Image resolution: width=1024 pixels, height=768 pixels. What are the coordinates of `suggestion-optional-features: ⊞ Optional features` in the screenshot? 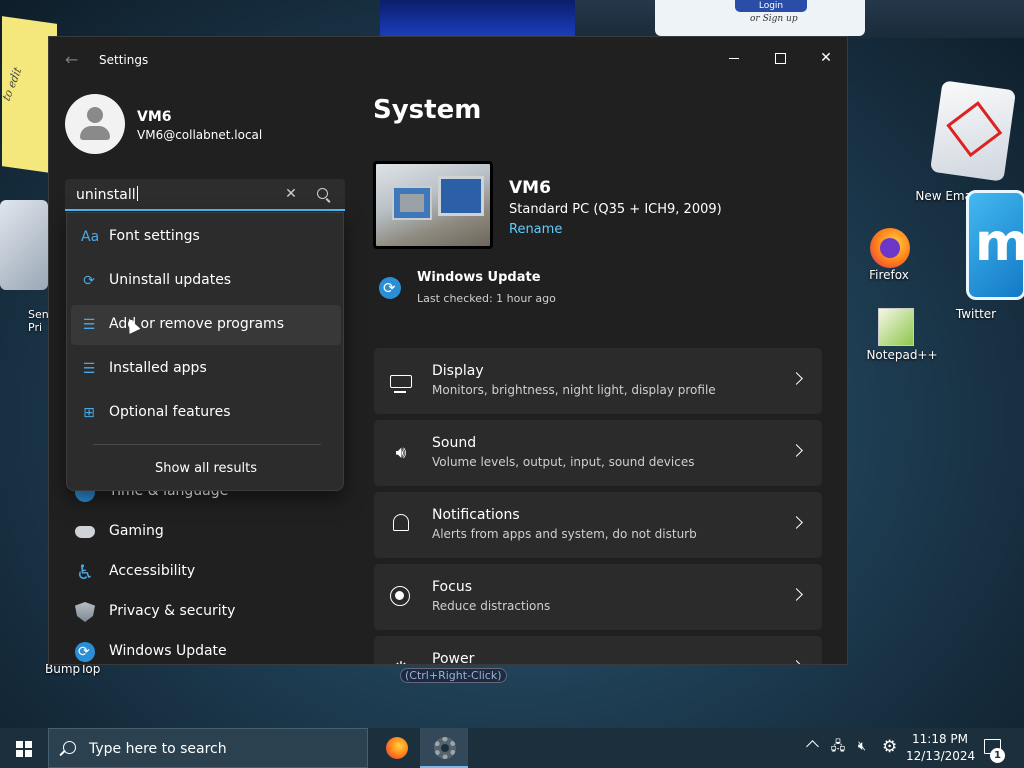 It's located at (206, 413).